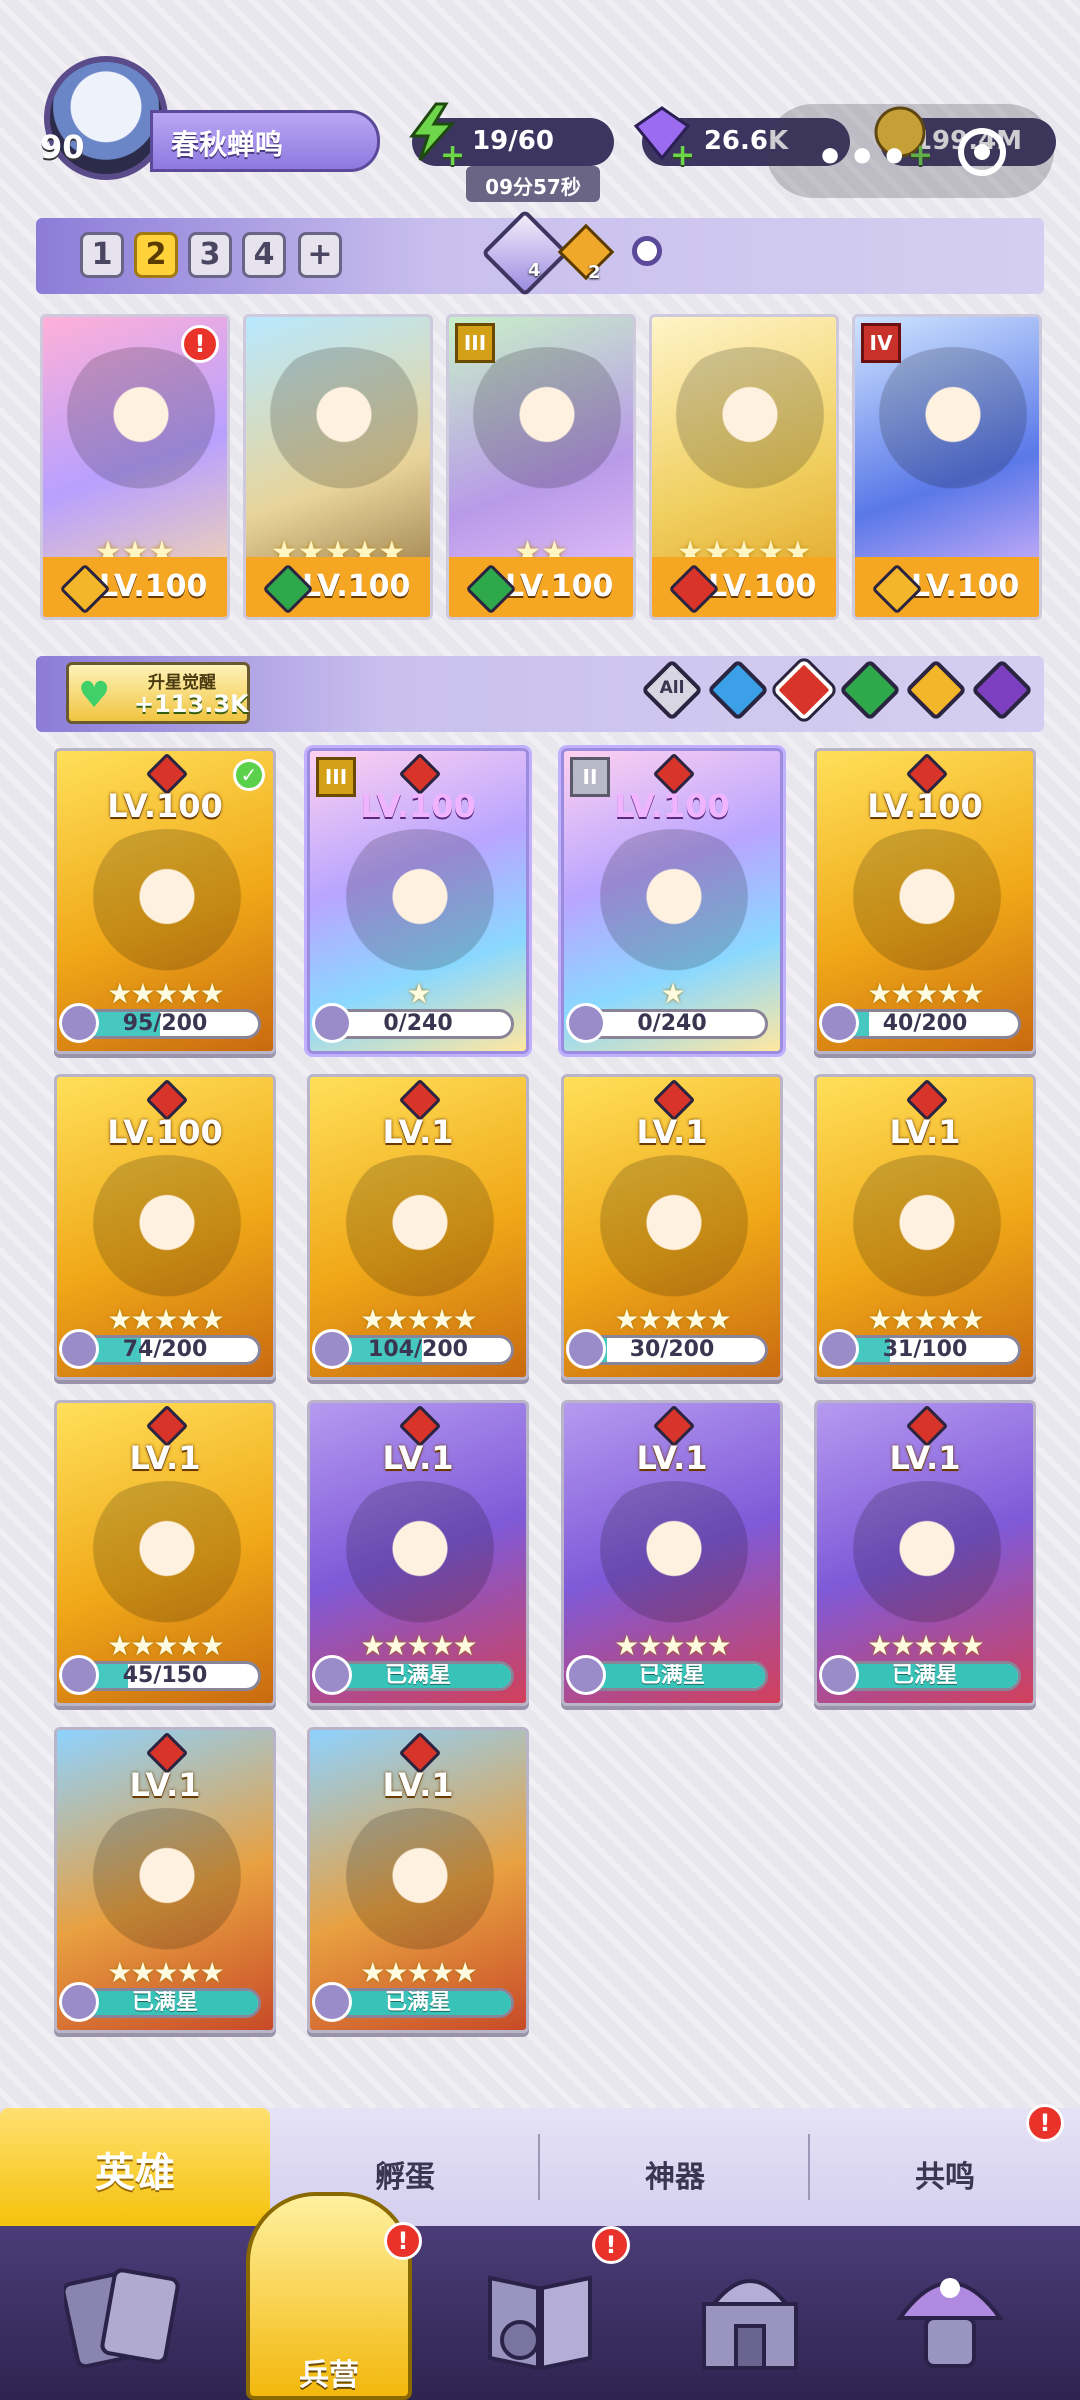  I want to click on hero-card: LV.100 ★★★★★ 40/200, so click(925, 901).